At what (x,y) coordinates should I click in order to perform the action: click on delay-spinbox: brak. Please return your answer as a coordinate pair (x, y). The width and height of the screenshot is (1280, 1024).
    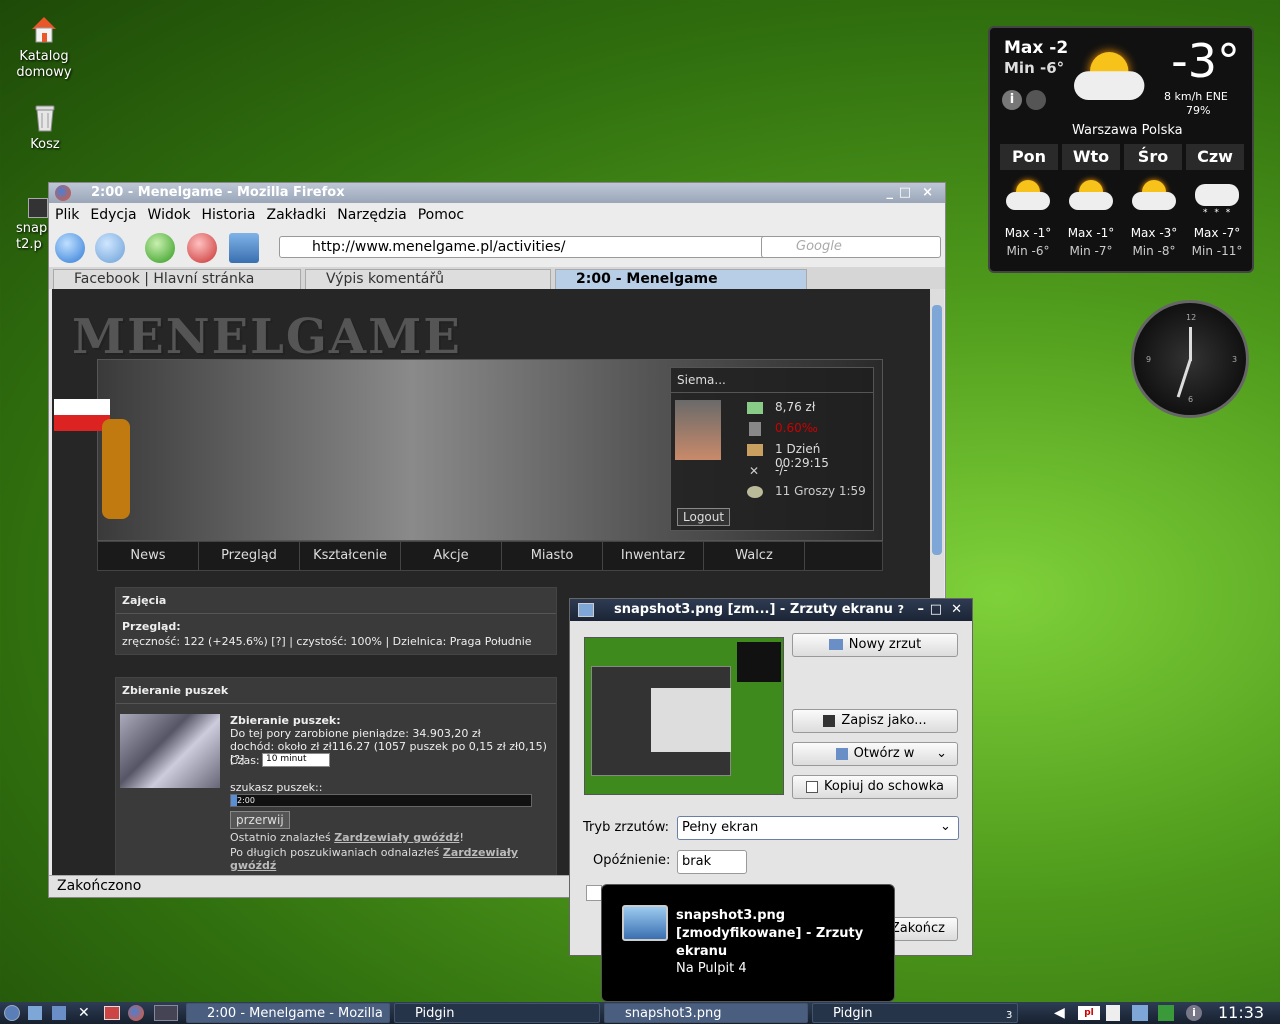
    Looking at the image, I should click on (712, 862).